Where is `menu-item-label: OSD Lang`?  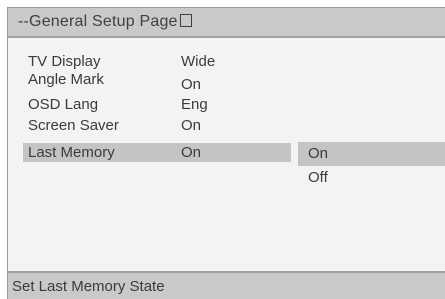
menu-item-label: OSD Lang is located at coordinates (63, 104).